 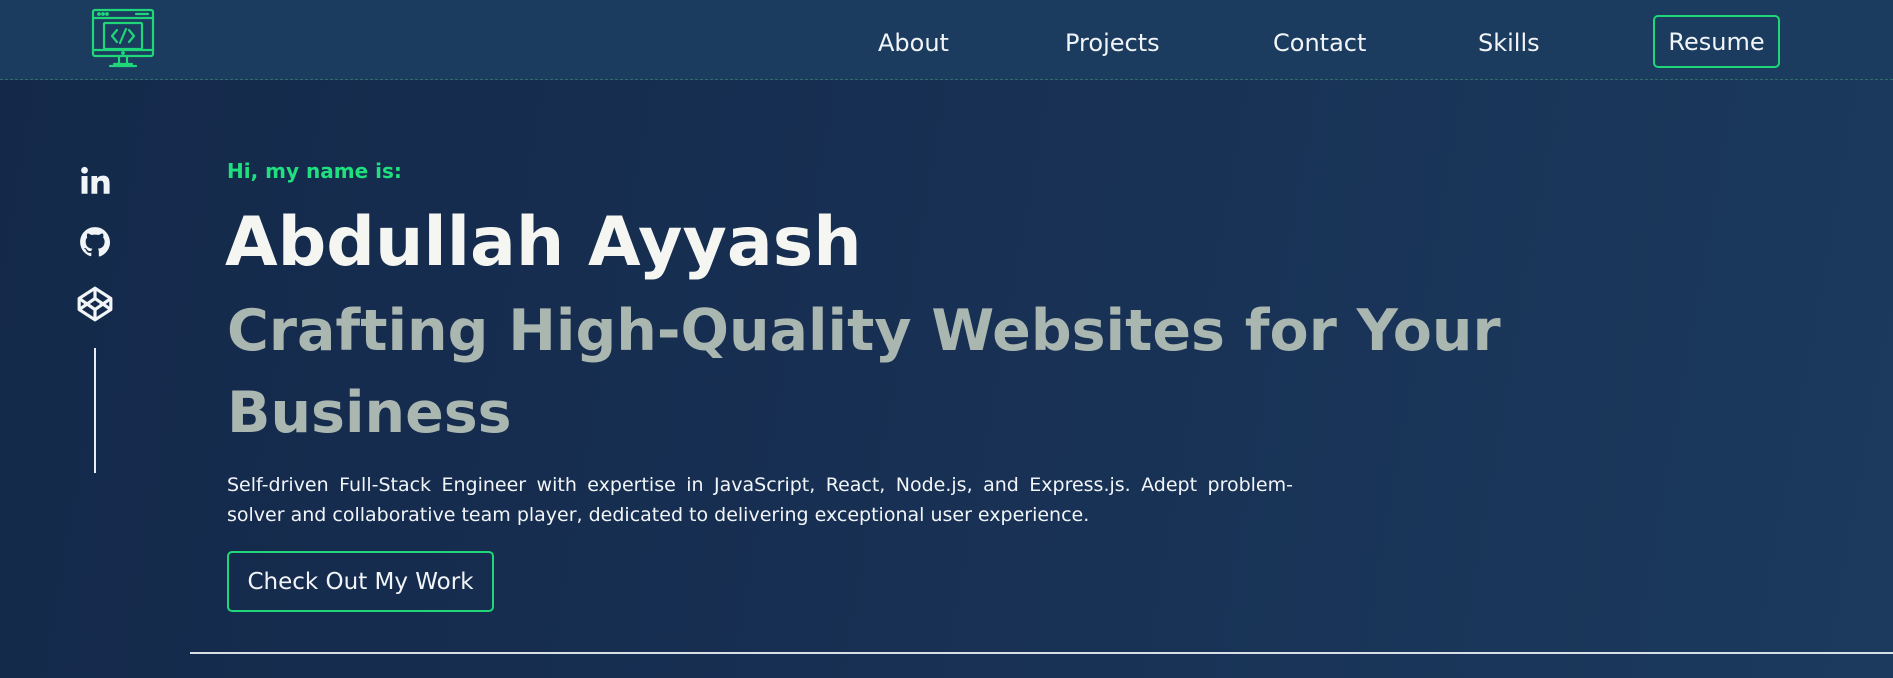 I want to click on greeting-text: Hi, my name is:, so click(x=314, y=171).